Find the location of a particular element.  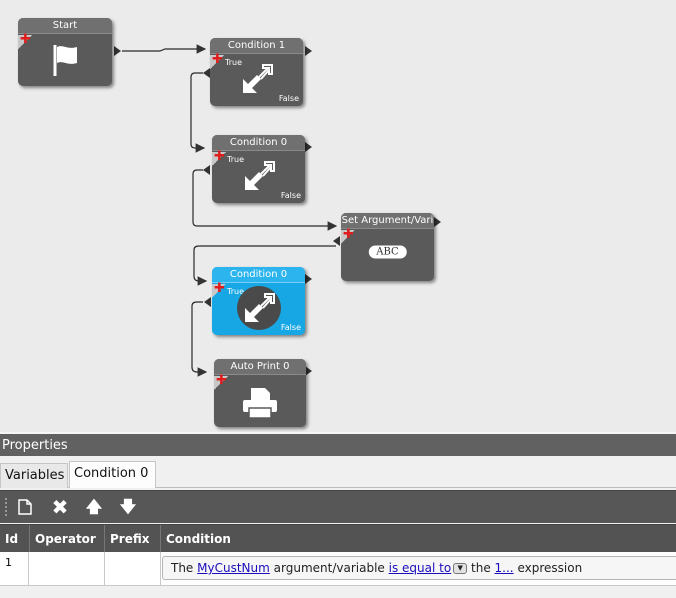

column-header-id: Id is located at coordinates (14, 539).